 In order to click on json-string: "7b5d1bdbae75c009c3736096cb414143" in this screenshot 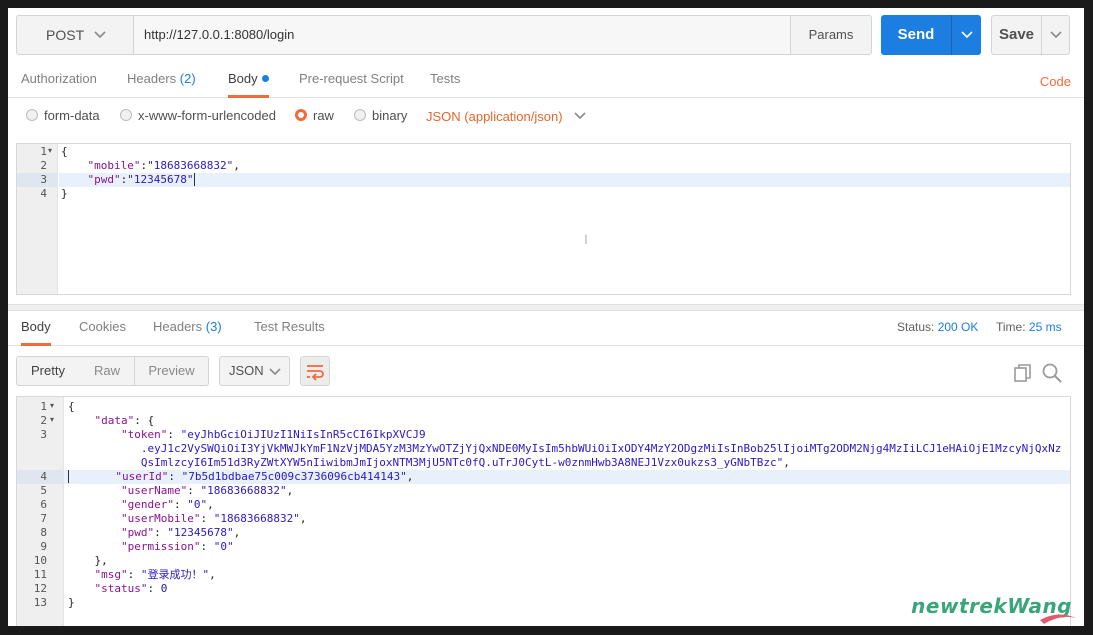, I will do `click(294, 476)`.